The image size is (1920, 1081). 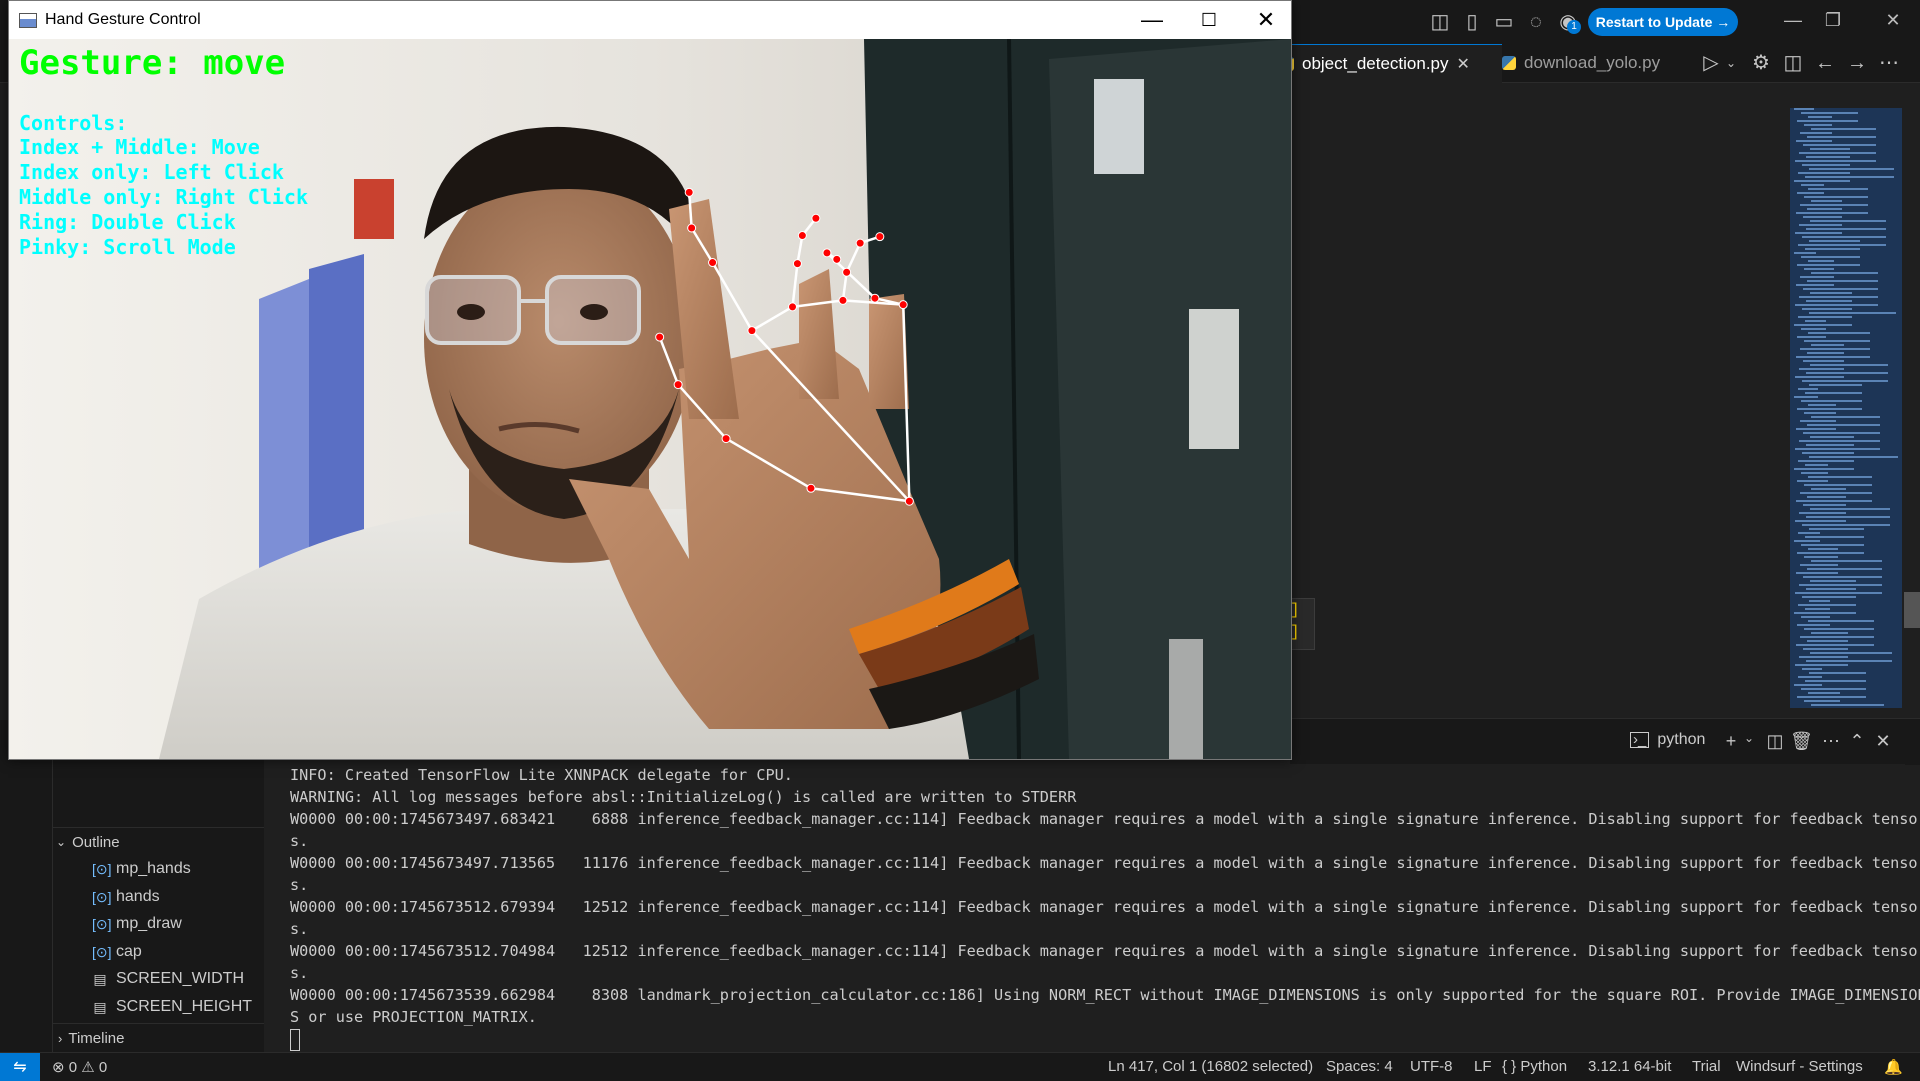 I want to click on more-actions-icon: ⋯, so click(x=1889, y=63).